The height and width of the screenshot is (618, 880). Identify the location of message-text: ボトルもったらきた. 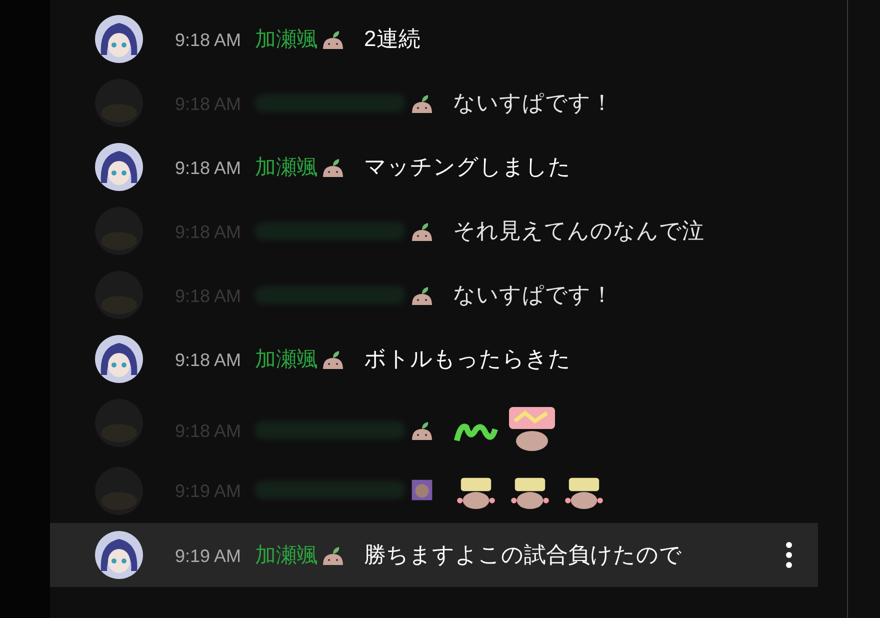
(468, 358).